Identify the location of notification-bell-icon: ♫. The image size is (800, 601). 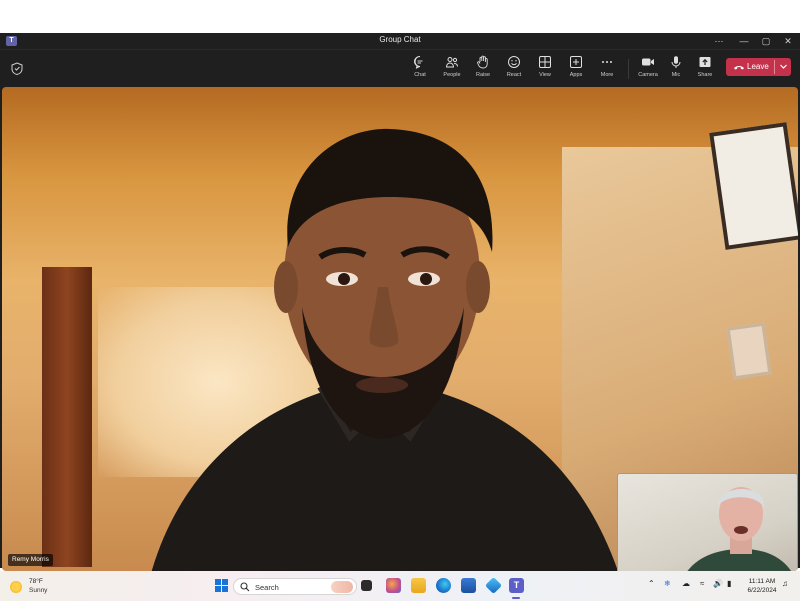
(785, 583).